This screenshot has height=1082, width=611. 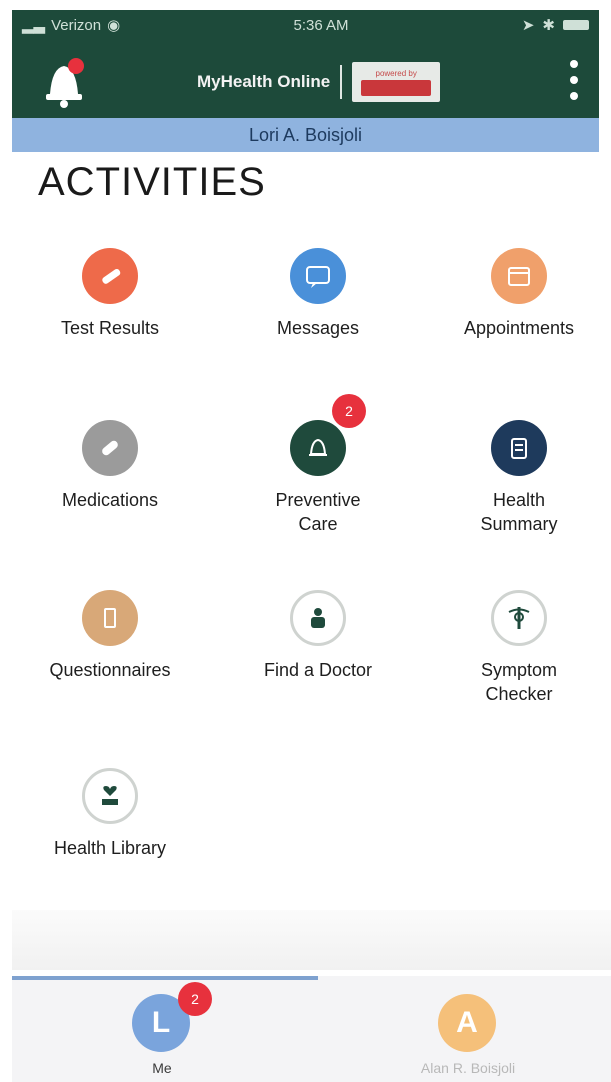 I want to click on tab-label: Alan R. Boisjoli, so click(x=468, y=1068).